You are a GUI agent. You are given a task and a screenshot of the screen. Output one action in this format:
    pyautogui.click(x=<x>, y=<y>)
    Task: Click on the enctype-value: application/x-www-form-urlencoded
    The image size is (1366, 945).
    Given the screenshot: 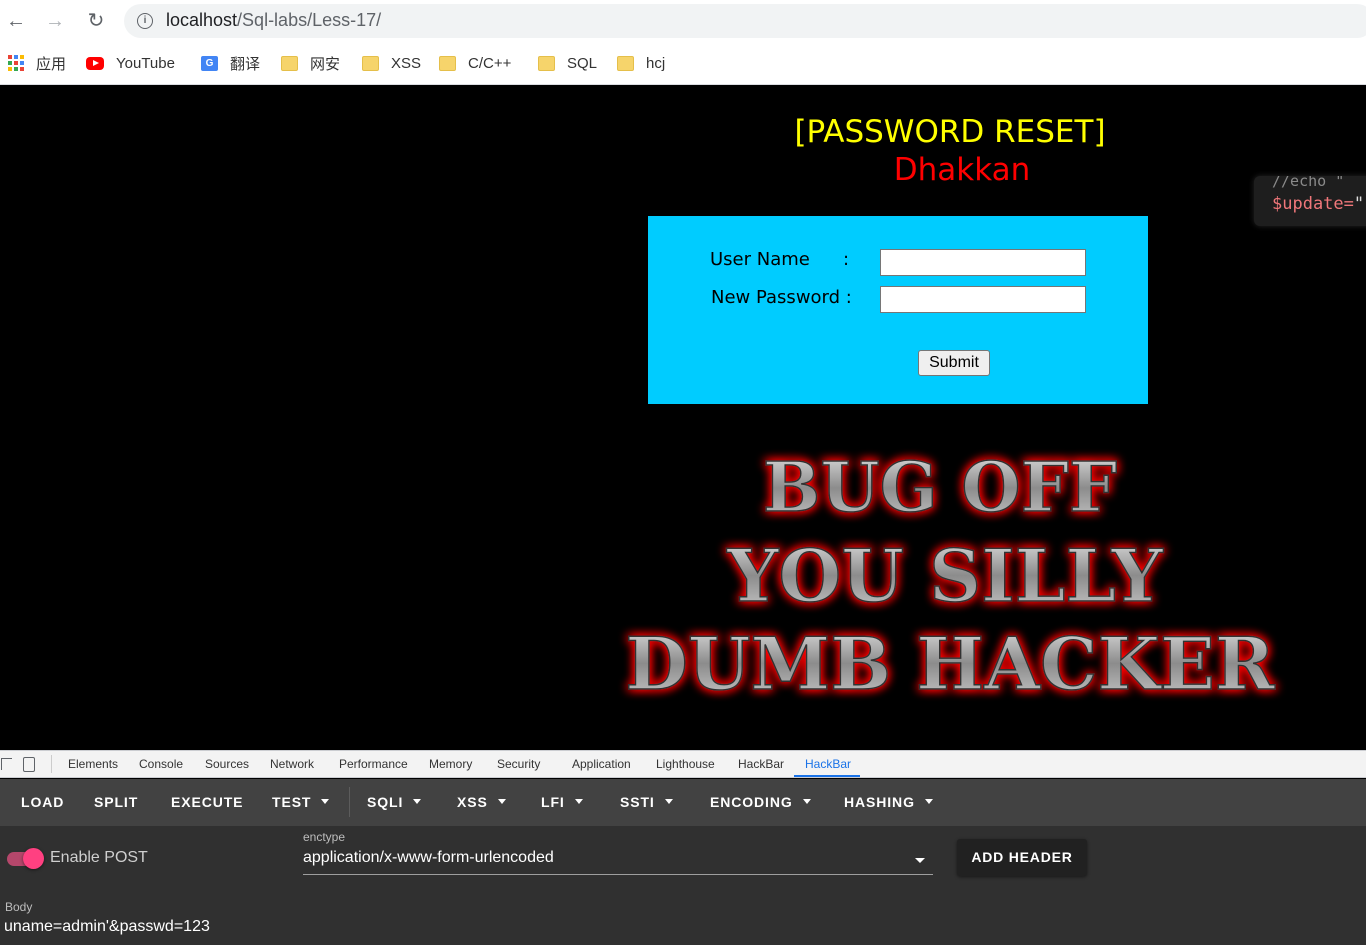 What is the action you would take?
    pyautogui.click(x=428, y=857)
    